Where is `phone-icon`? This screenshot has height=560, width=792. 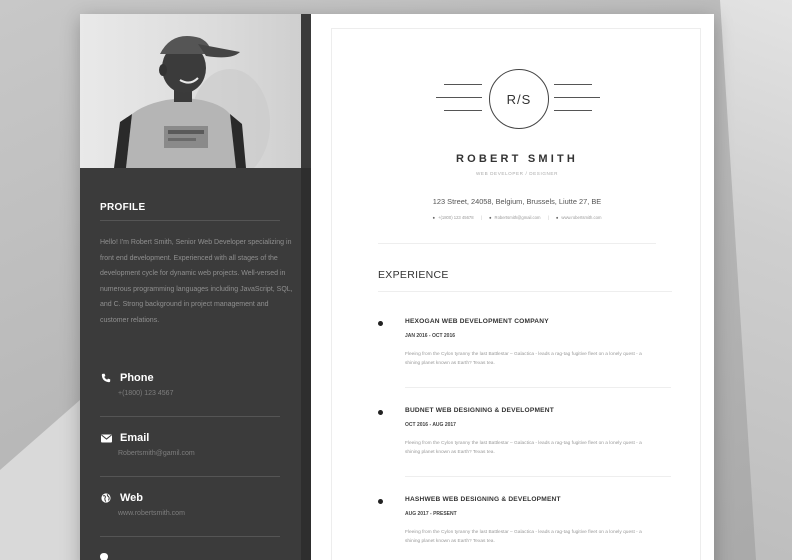
phone-icon is located at coordinates (106, 378).